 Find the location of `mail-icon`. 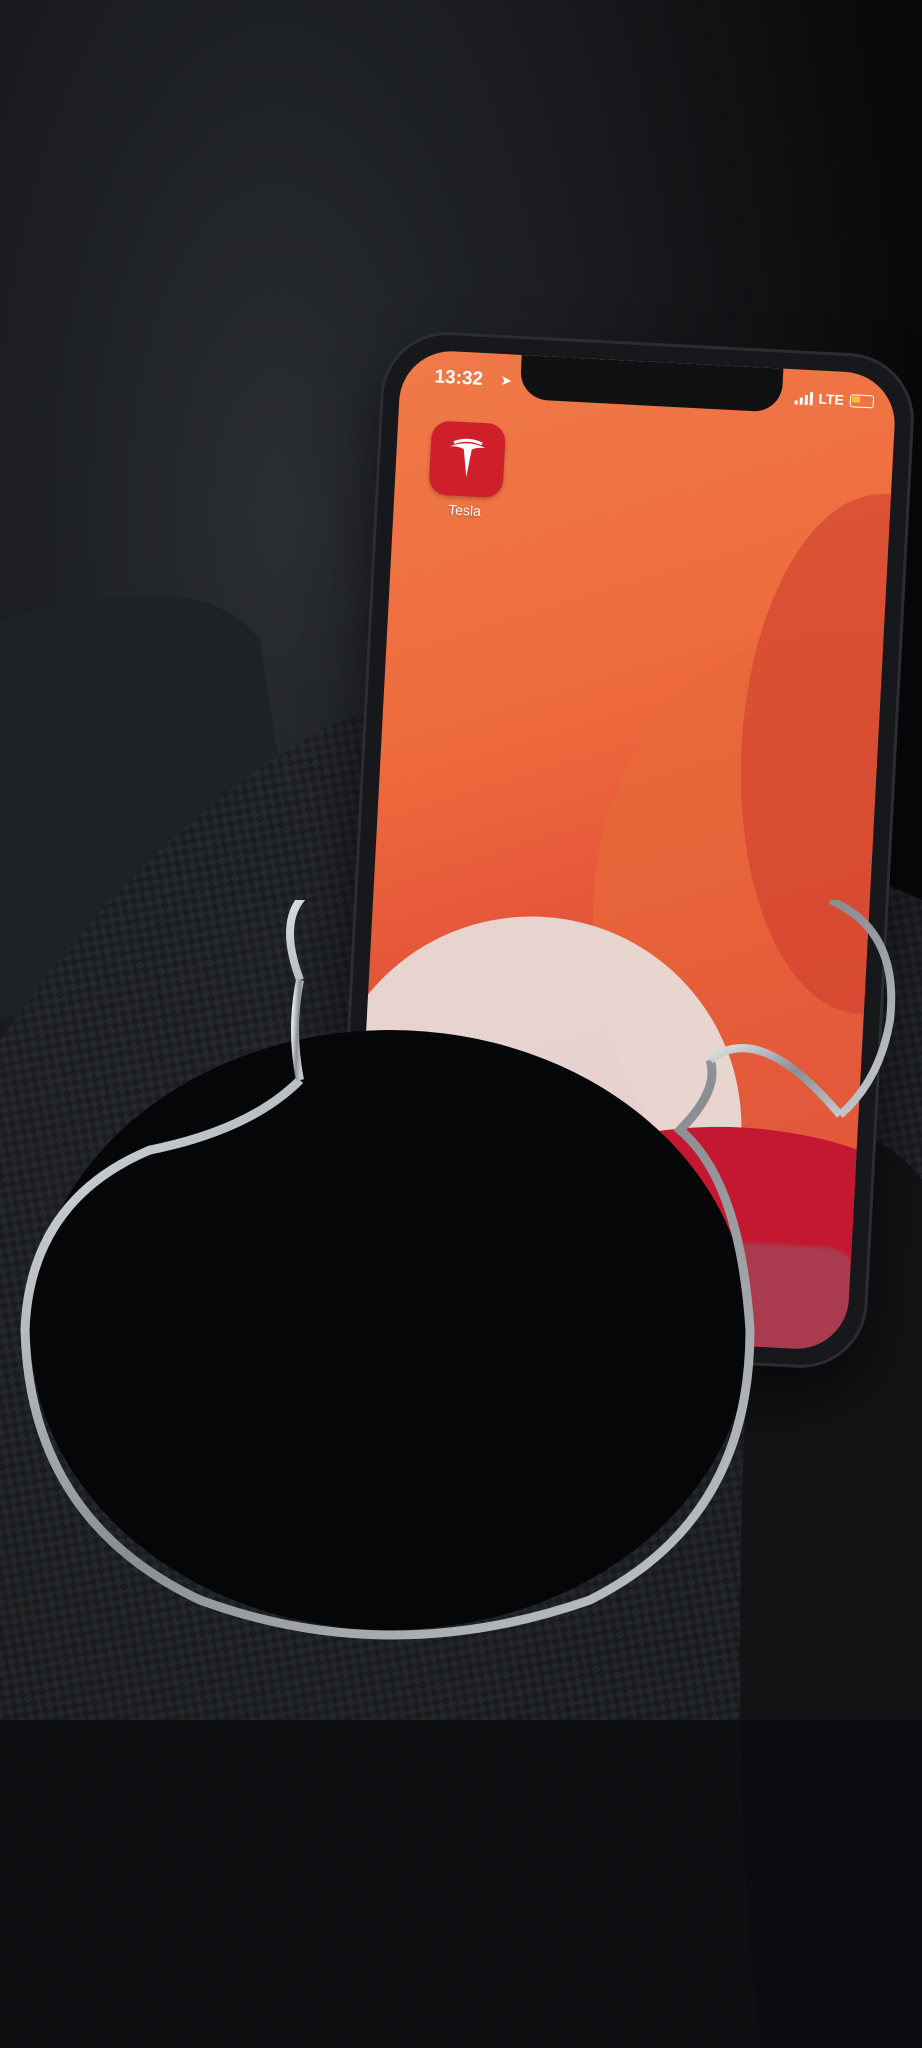

mail-icon is located at coordinates (708, 1296).